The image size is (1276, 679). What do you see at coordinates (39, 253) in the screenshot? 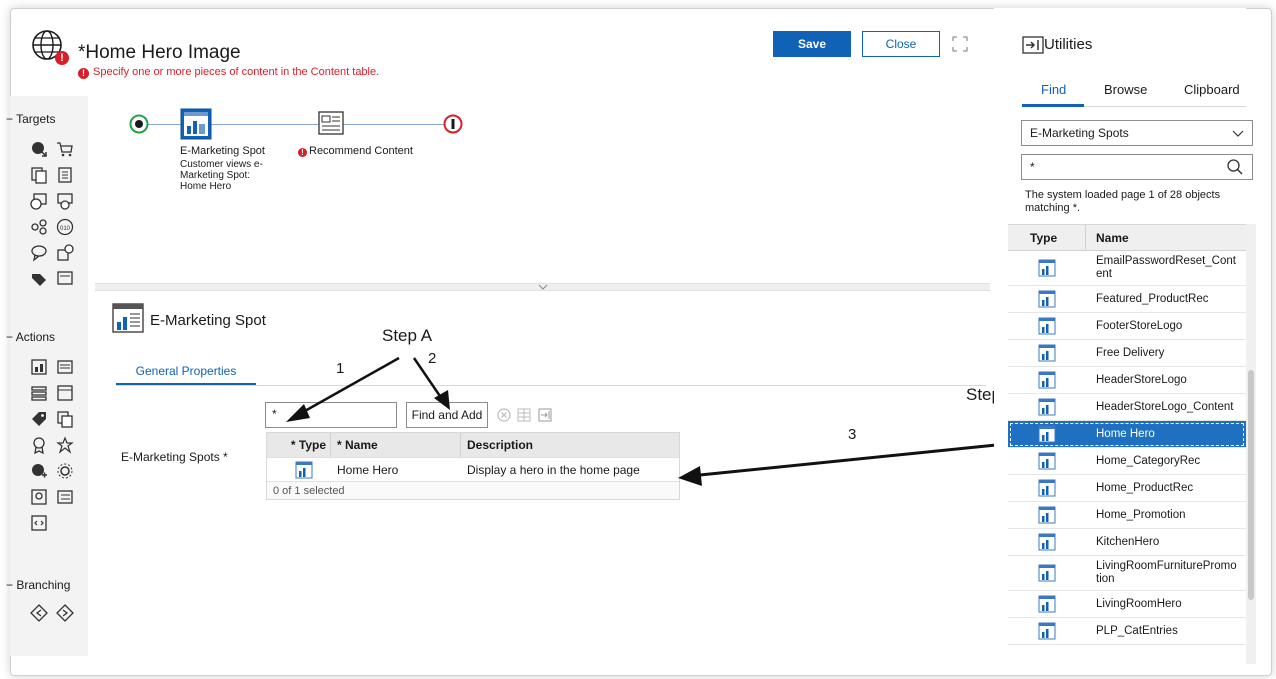
I see `conversation-icon` at bounding box center [39, 253].